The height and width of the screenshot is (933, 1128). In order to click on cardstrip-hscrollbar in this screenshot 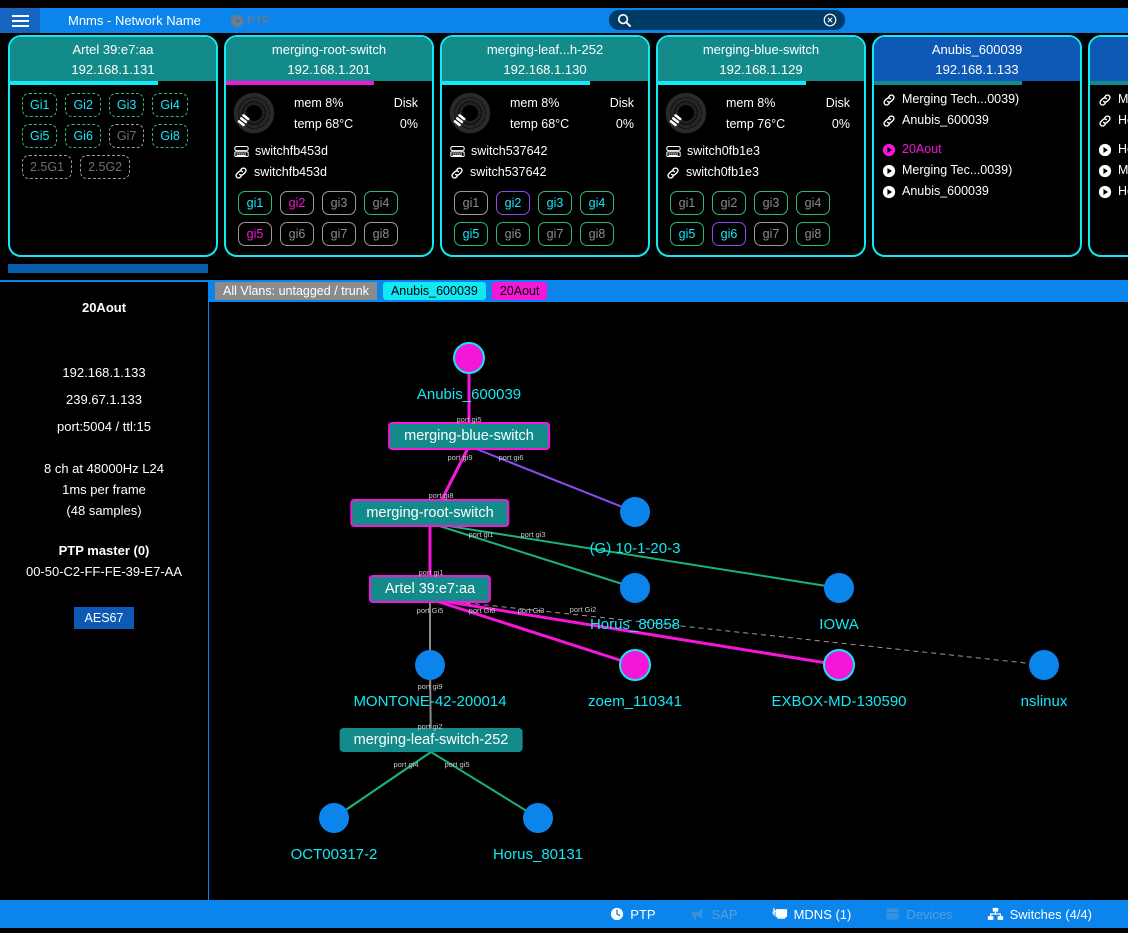, I will do `click(108, 268)`.